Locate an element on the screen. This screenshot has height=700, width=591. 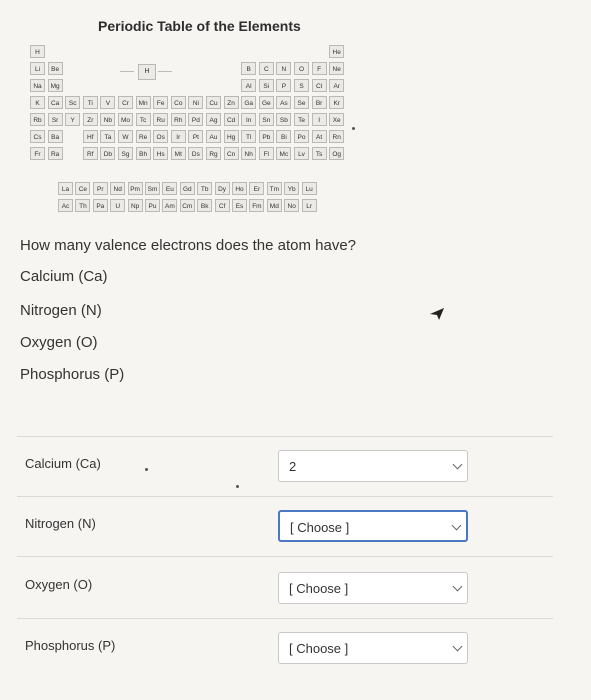
element-cell: Ts is located at coordinates (319, 153).